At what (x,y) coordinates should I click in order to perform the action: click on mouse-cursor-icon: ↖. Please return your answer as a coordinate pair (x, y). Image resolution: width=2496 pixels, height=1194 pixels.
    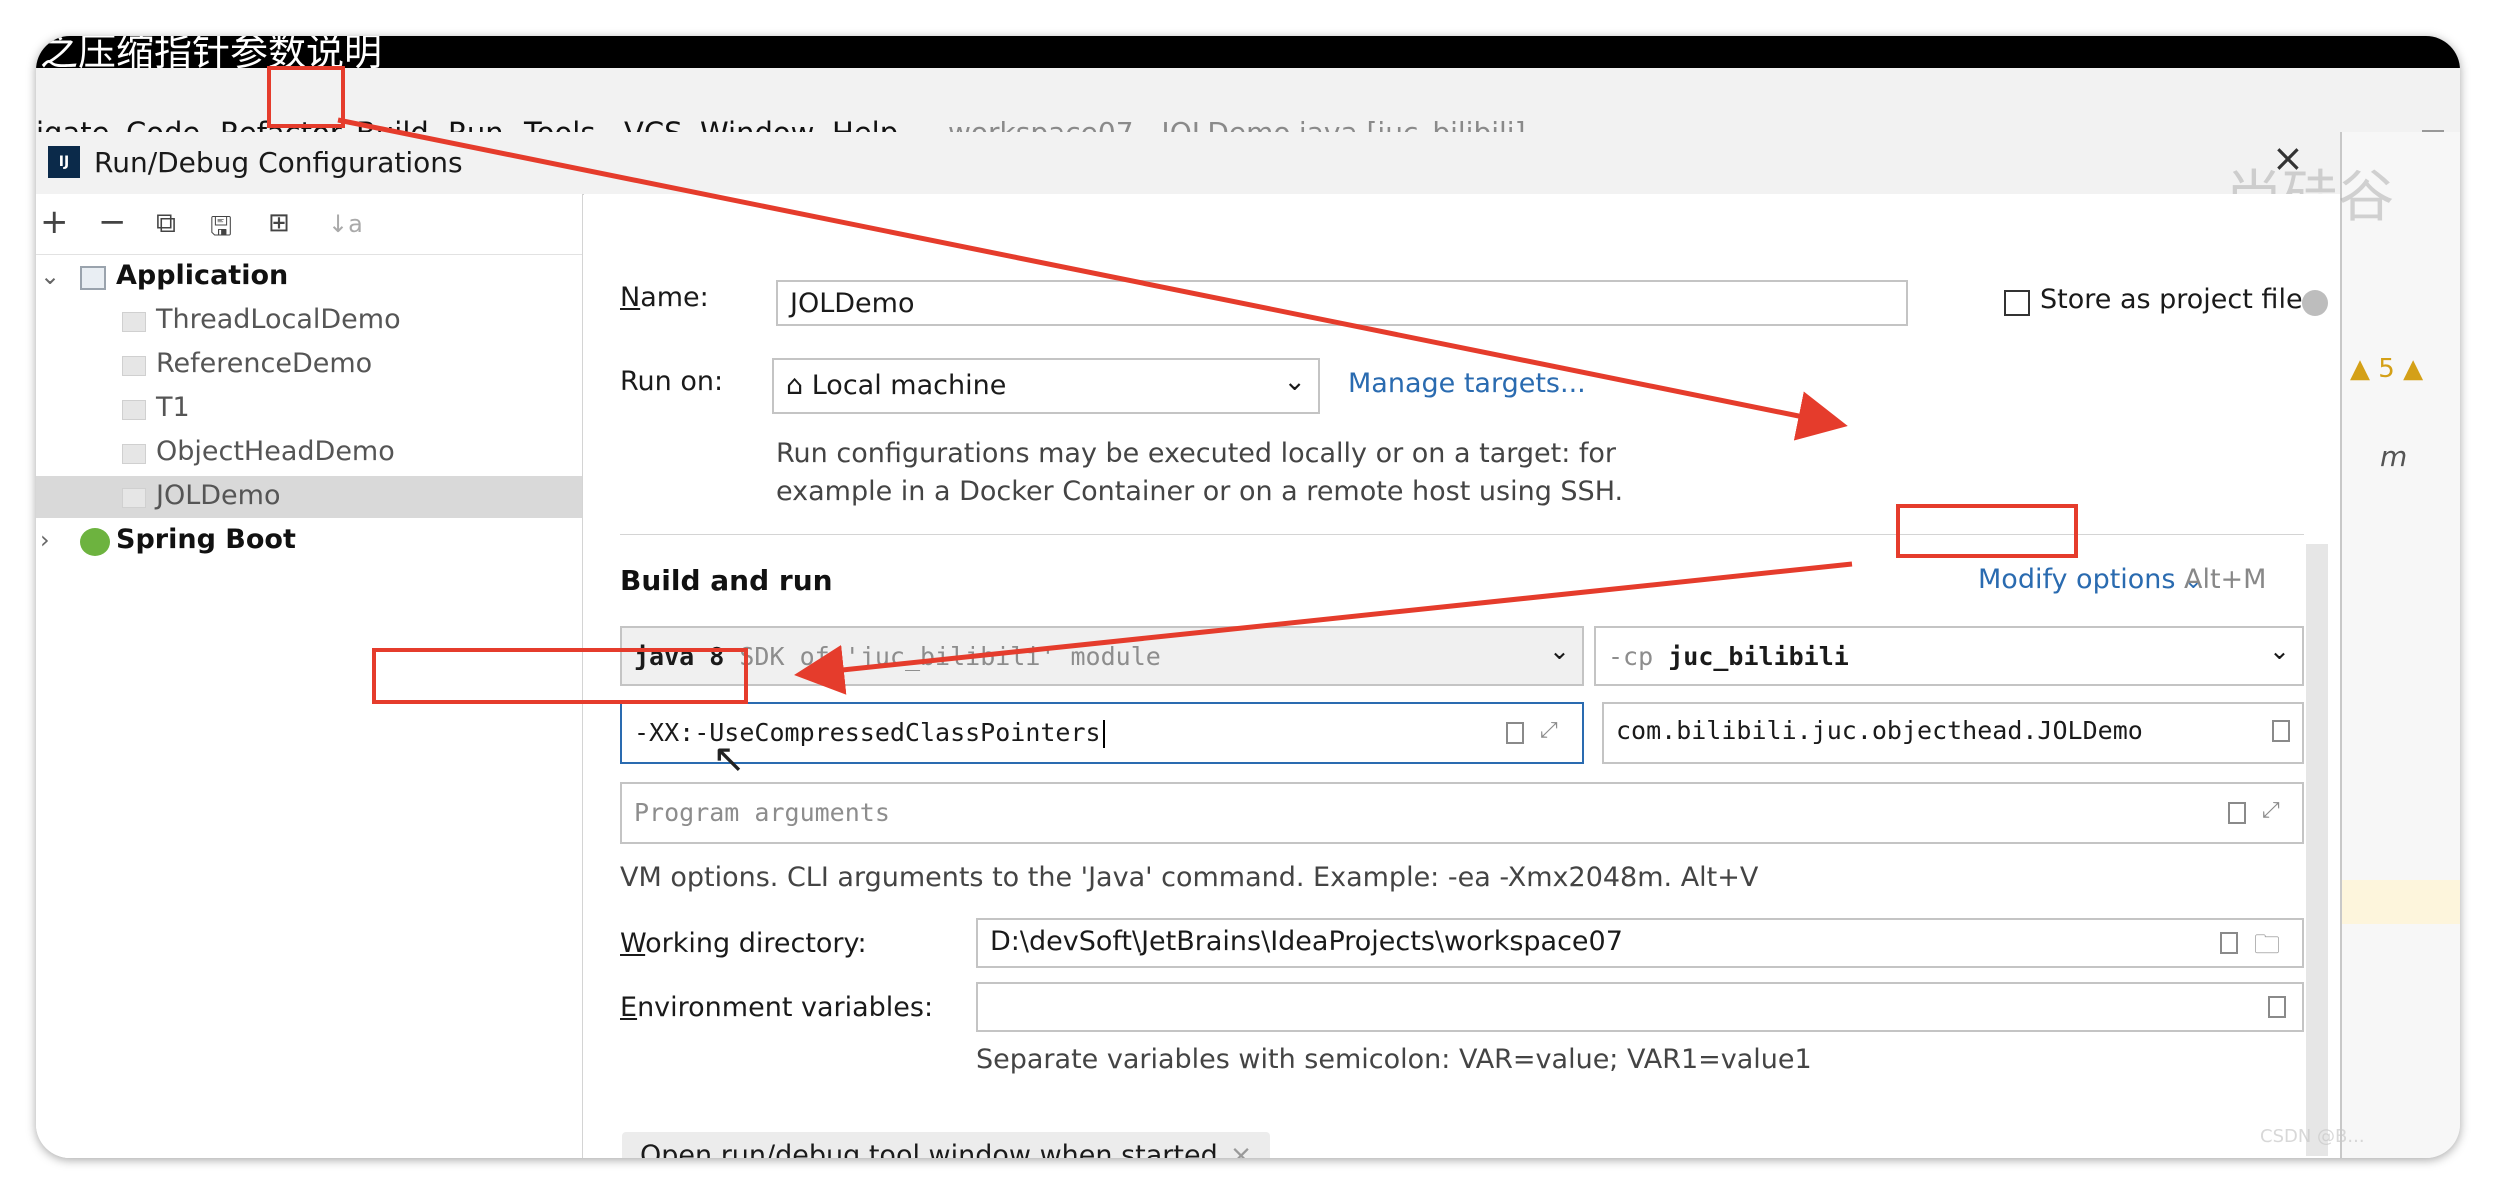
    Looking at the image, I should click on (729, 759).